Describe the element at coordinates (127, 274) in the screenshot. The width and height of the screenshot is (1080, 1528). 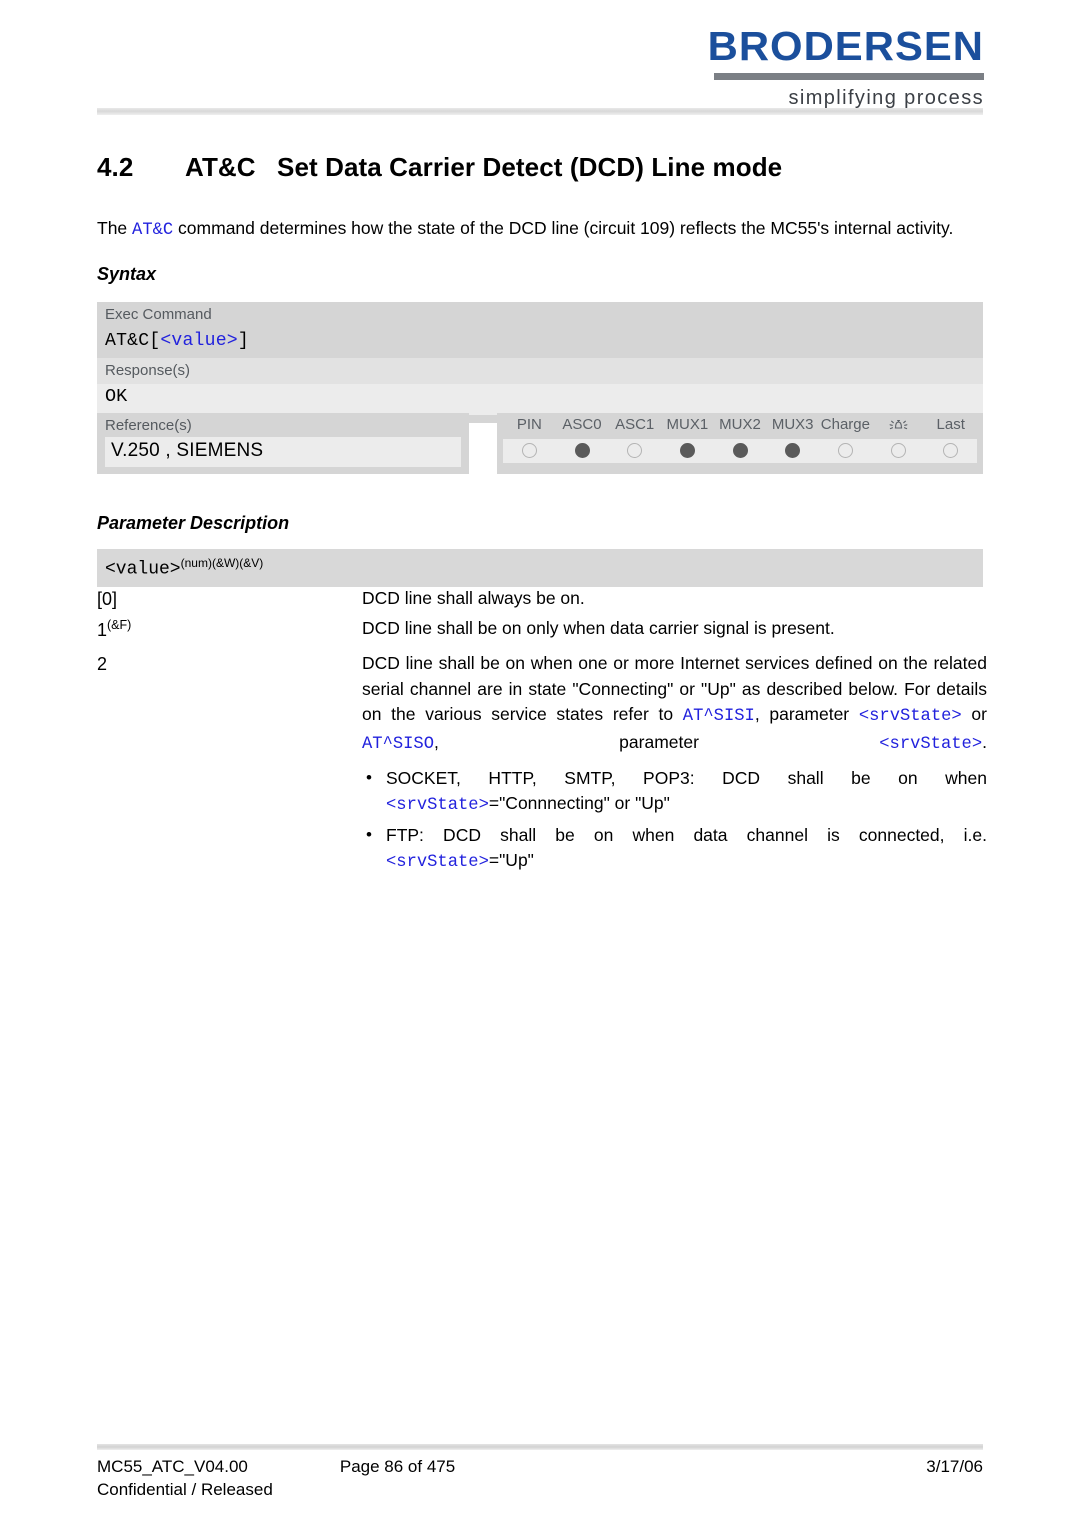
I see `heading-syntax: Syntax` at that location.